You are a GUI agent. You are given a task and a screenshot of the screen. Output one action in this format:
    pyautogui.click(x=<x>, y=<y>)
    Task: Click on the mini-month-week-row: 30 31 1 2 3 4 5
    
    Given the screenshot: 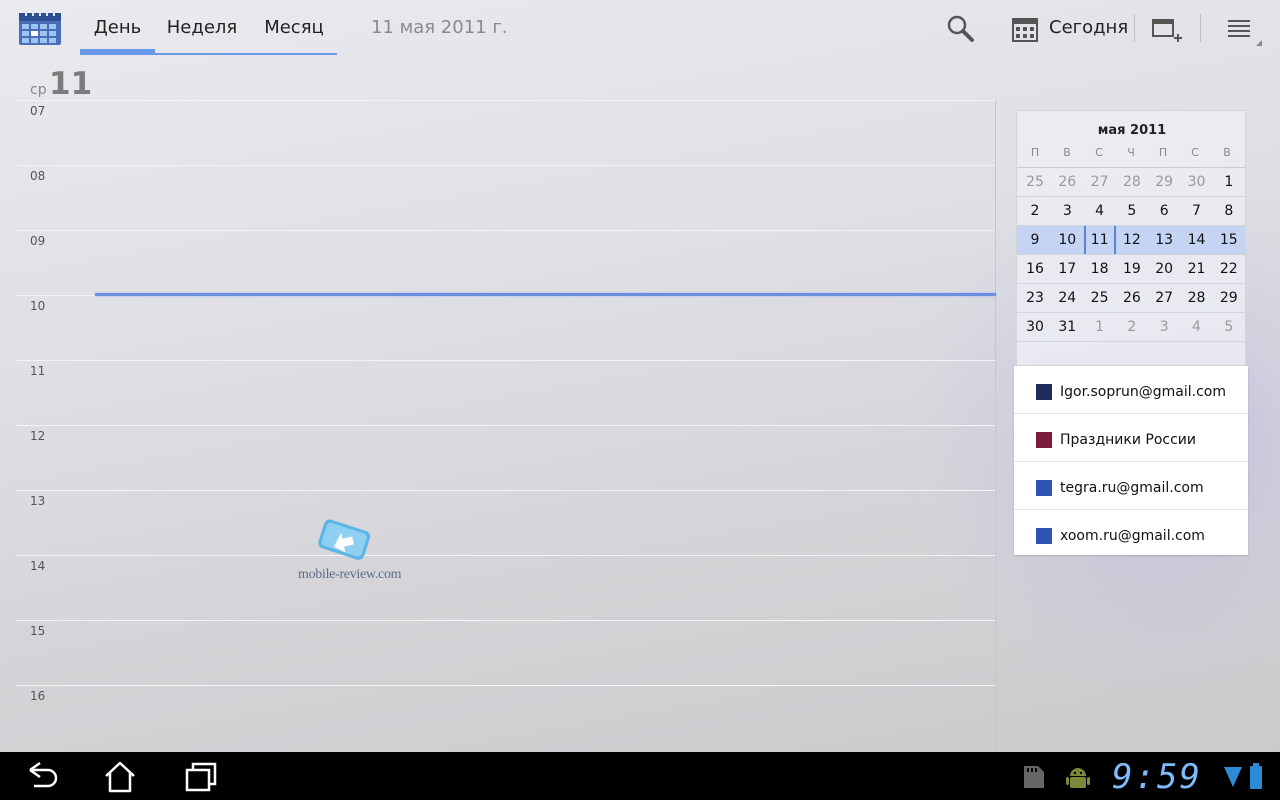 What is the action you would take?
    pyautogui.click(x=1131, y=327)
    